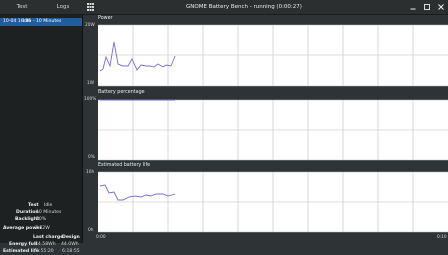 This screenshot has height=255, width=448. I want to click on duration-value: 10 Minutes, so click(49, 212).